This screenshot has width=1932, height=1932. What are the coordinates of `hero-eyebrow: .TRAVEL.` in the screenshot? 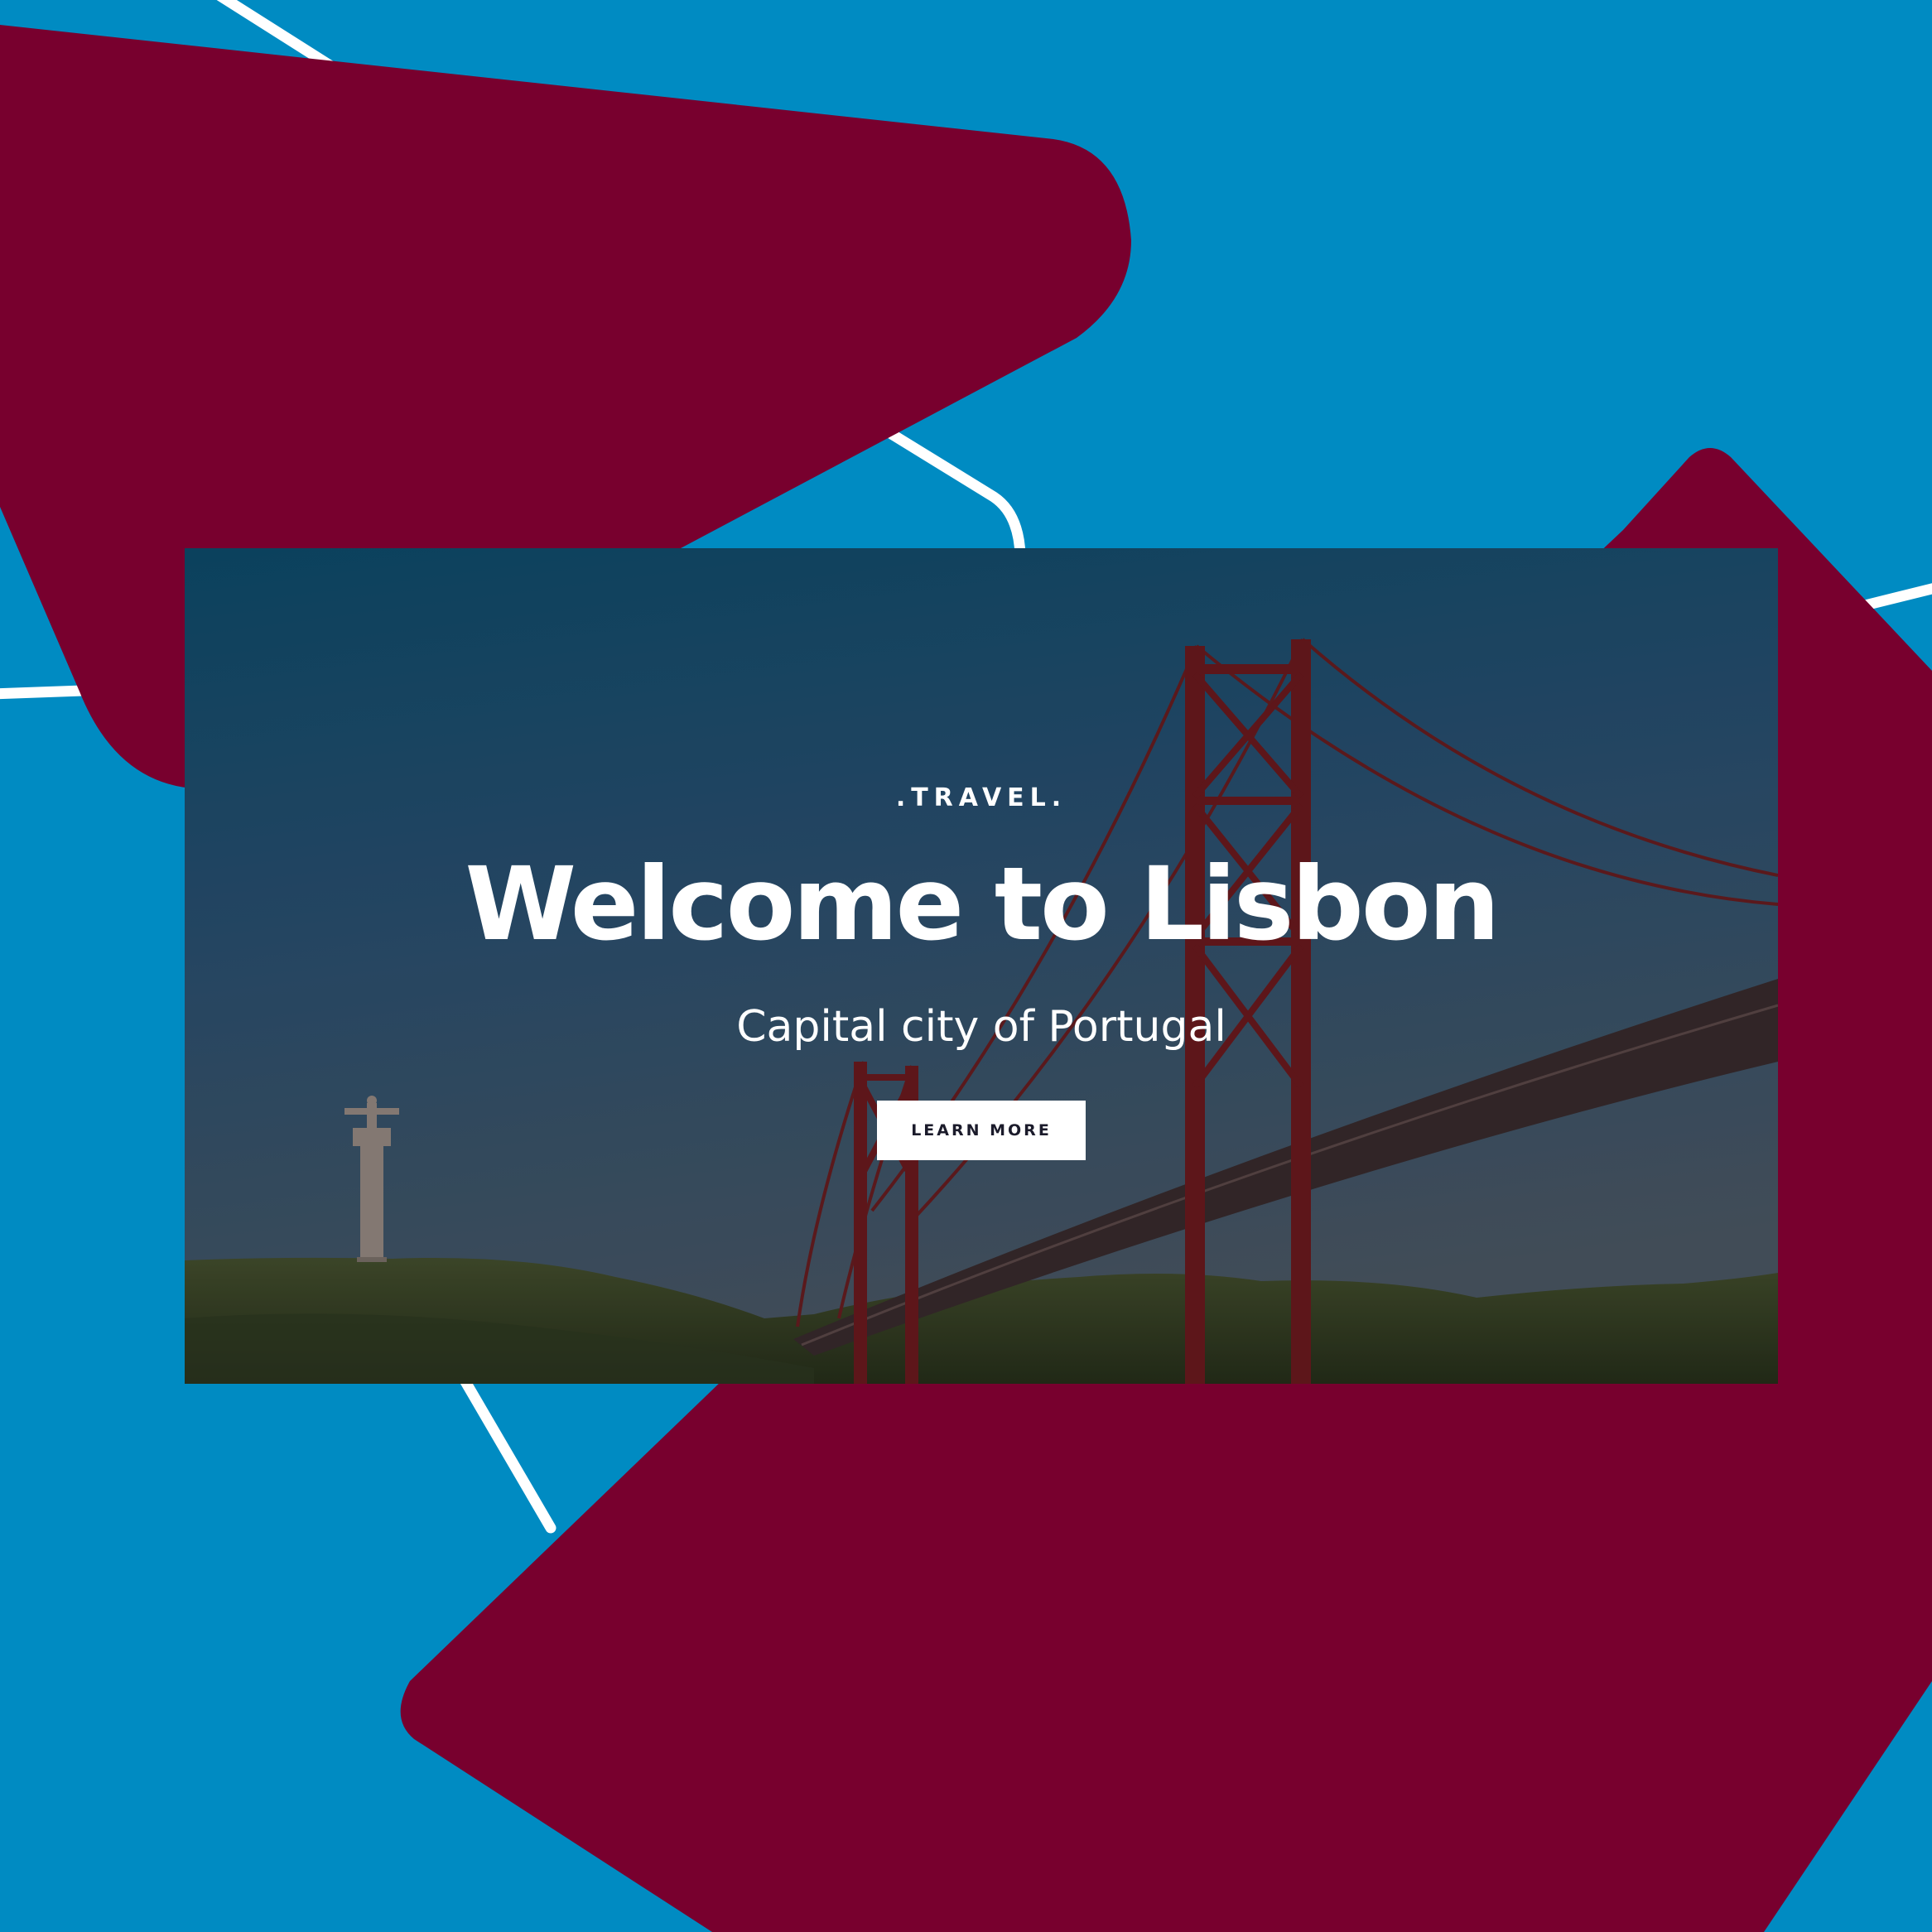 It's located at (981, 797).